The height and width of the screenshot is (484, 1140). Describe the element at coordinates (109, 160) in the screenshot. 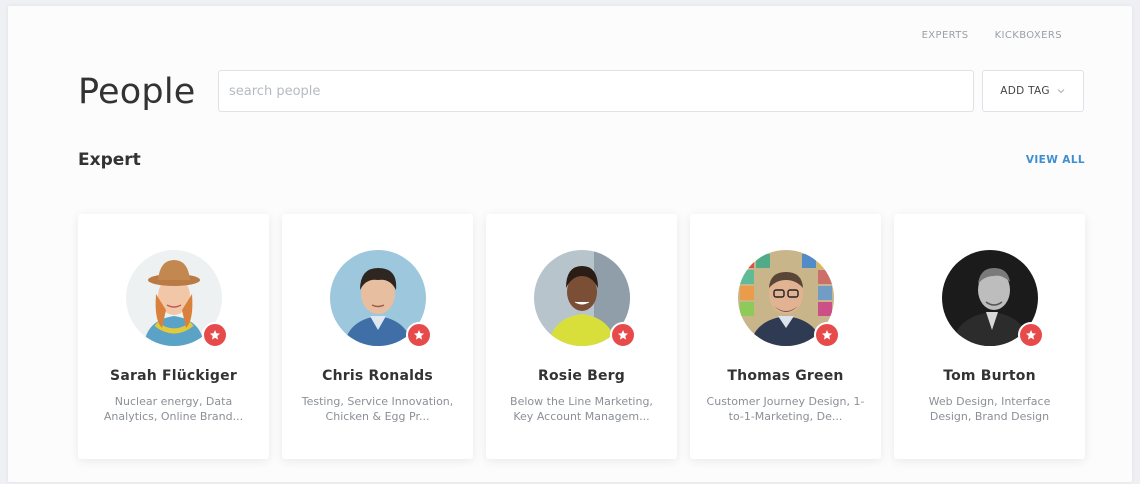

I see `section-title: Expert` at that location.